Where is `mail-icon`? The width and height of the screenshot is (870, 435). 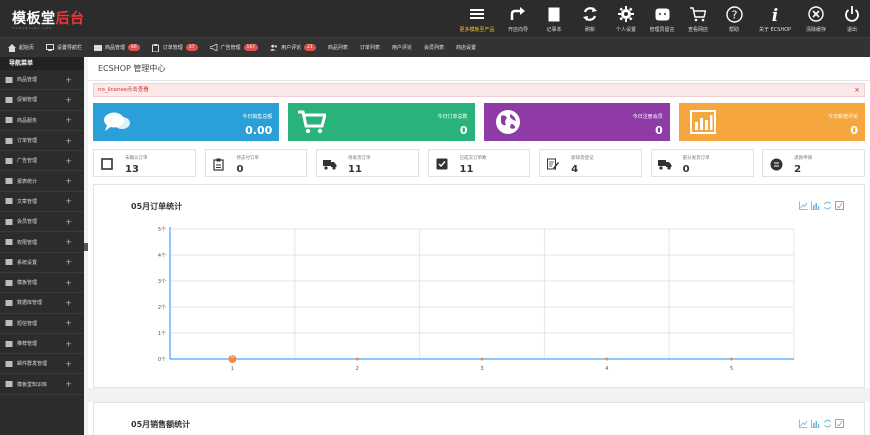
mail-icon is located at coordinates (8, 343).